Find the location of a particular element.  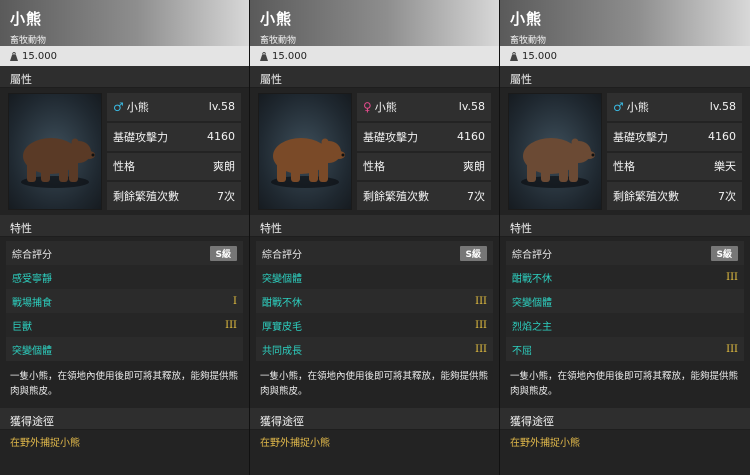

attributes-panel: ♂ 小熊 lv.58 基礎攻擊力 4160 性格 爽朗 剩餘繁殖次數 7次 is located at coordinates (124, 151).